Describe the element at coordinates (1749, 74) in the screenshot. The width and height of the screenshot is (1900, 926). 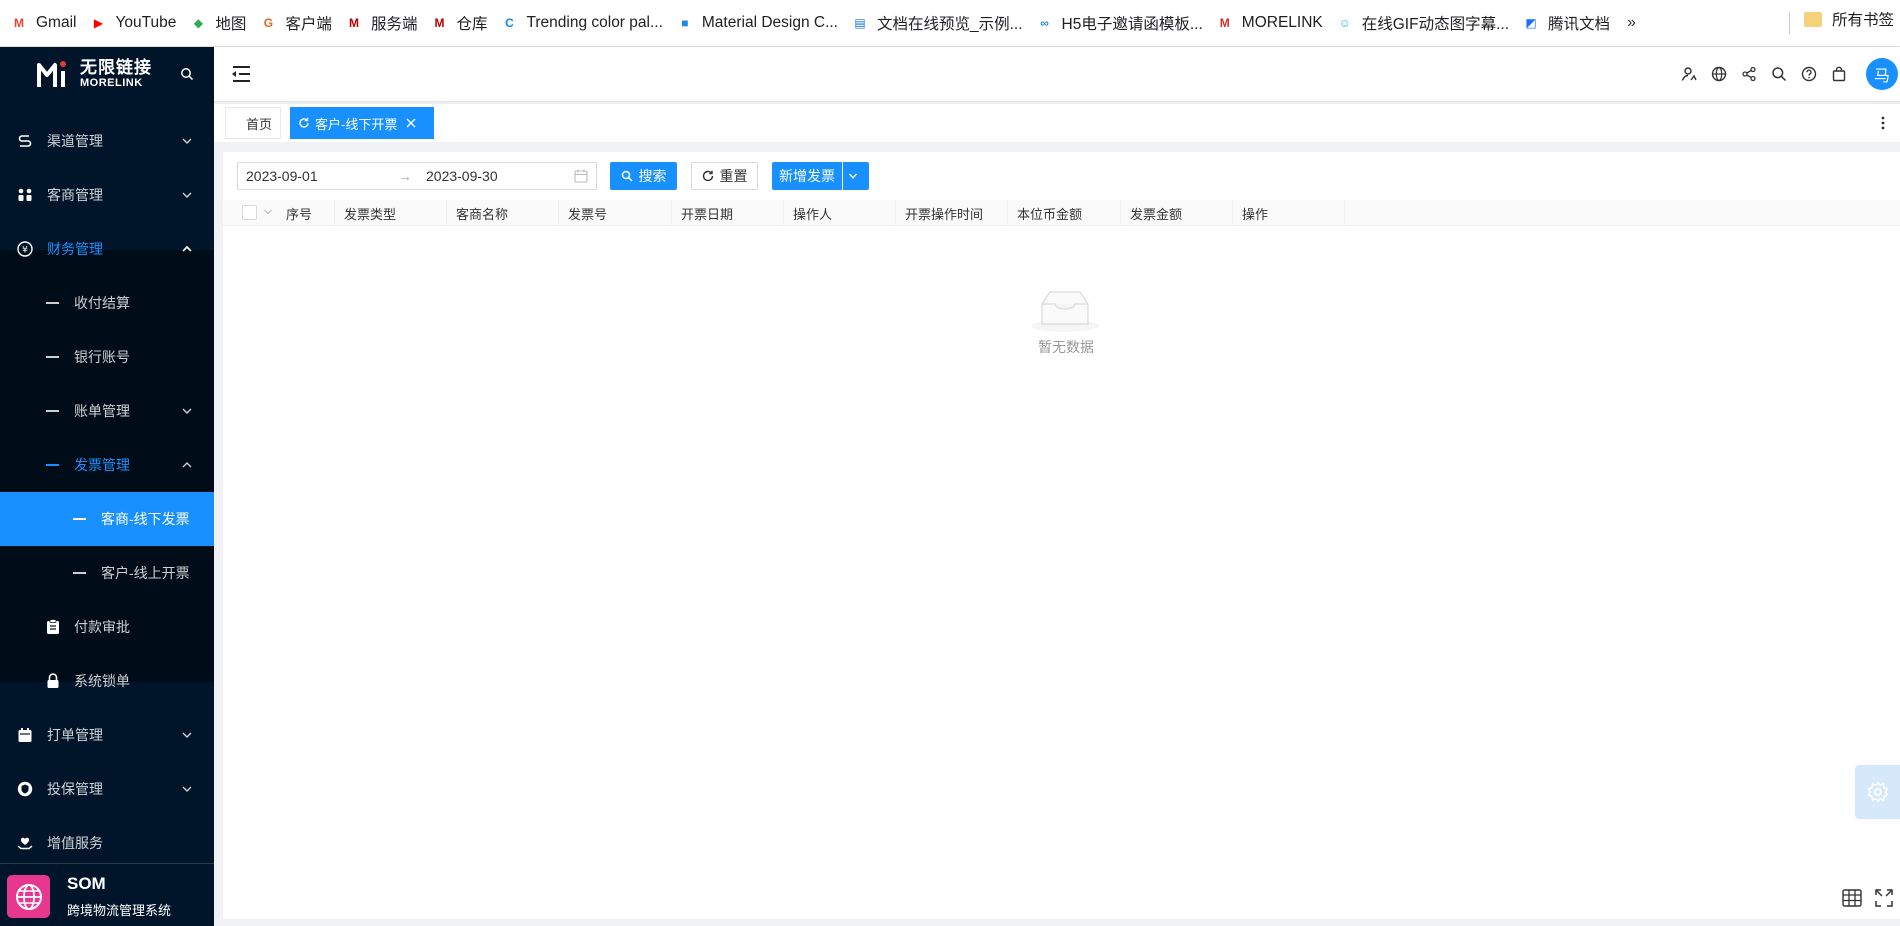
I see `share-icon` at that location.